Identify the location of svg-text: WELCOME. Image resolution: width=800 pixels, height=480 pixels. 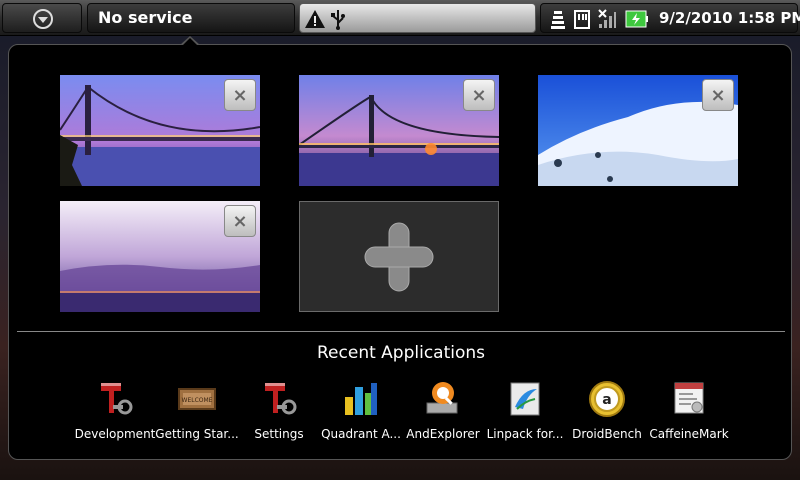
(197, 400).